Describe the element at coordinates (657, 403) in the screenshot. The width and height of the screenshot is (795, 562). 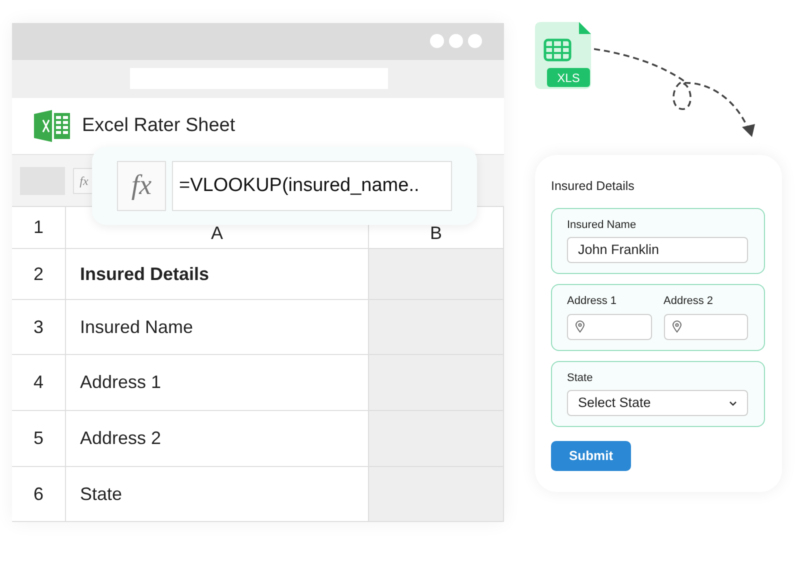
I see `select-field: Select State` at that location.